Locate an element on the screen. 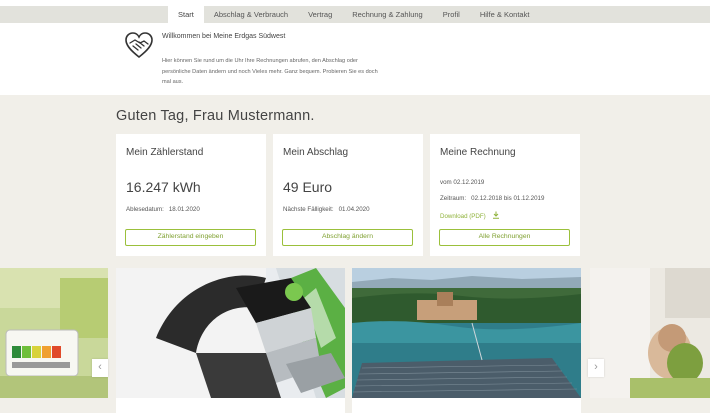  download-pdf-link: Download (PDF) is located at coordinates (470, 215).